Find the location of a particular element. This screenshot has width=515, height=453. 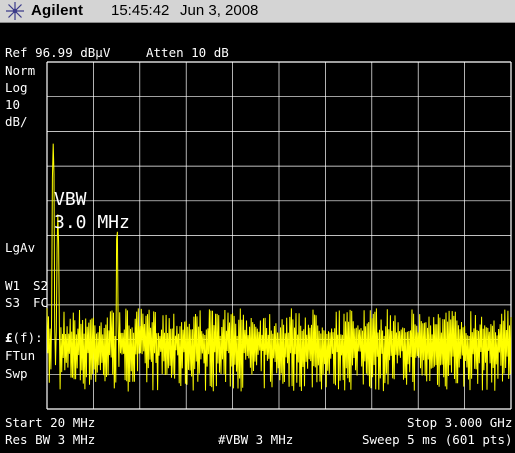

stop-freq: Stop 3.000 GHz is located at coordinates (460, 422).